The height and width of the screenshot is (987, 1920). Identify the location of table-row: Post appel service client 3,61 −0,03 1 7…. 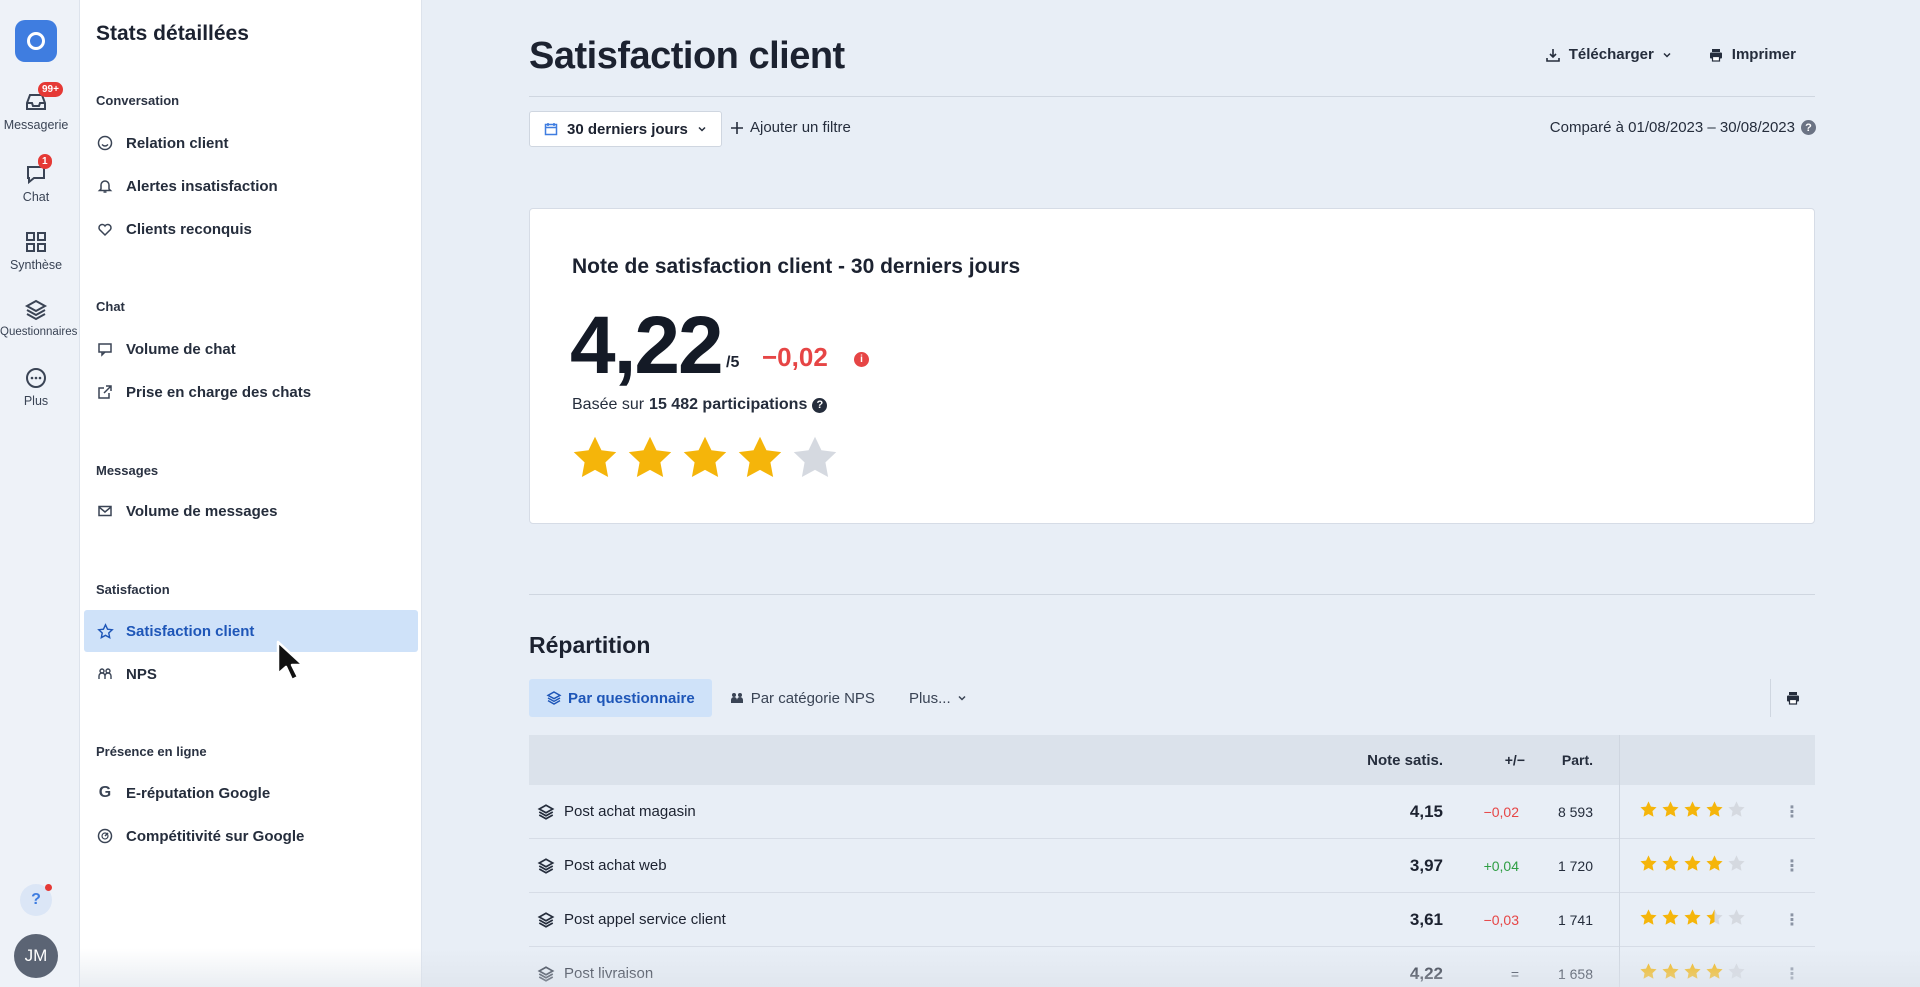
(1172, 920).